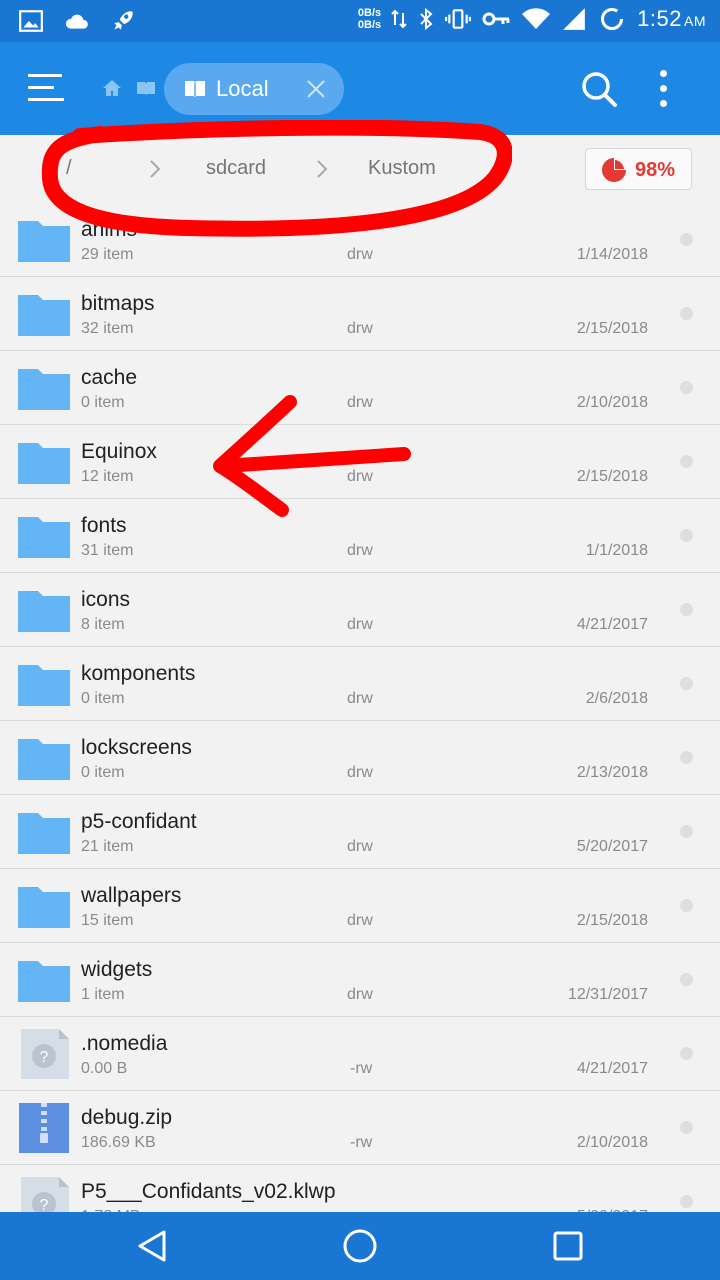  What do you see at coordinates (607, 994) in the screenshot?
I see `file-date: 12/31/2017` at bounding box center [607, 994].